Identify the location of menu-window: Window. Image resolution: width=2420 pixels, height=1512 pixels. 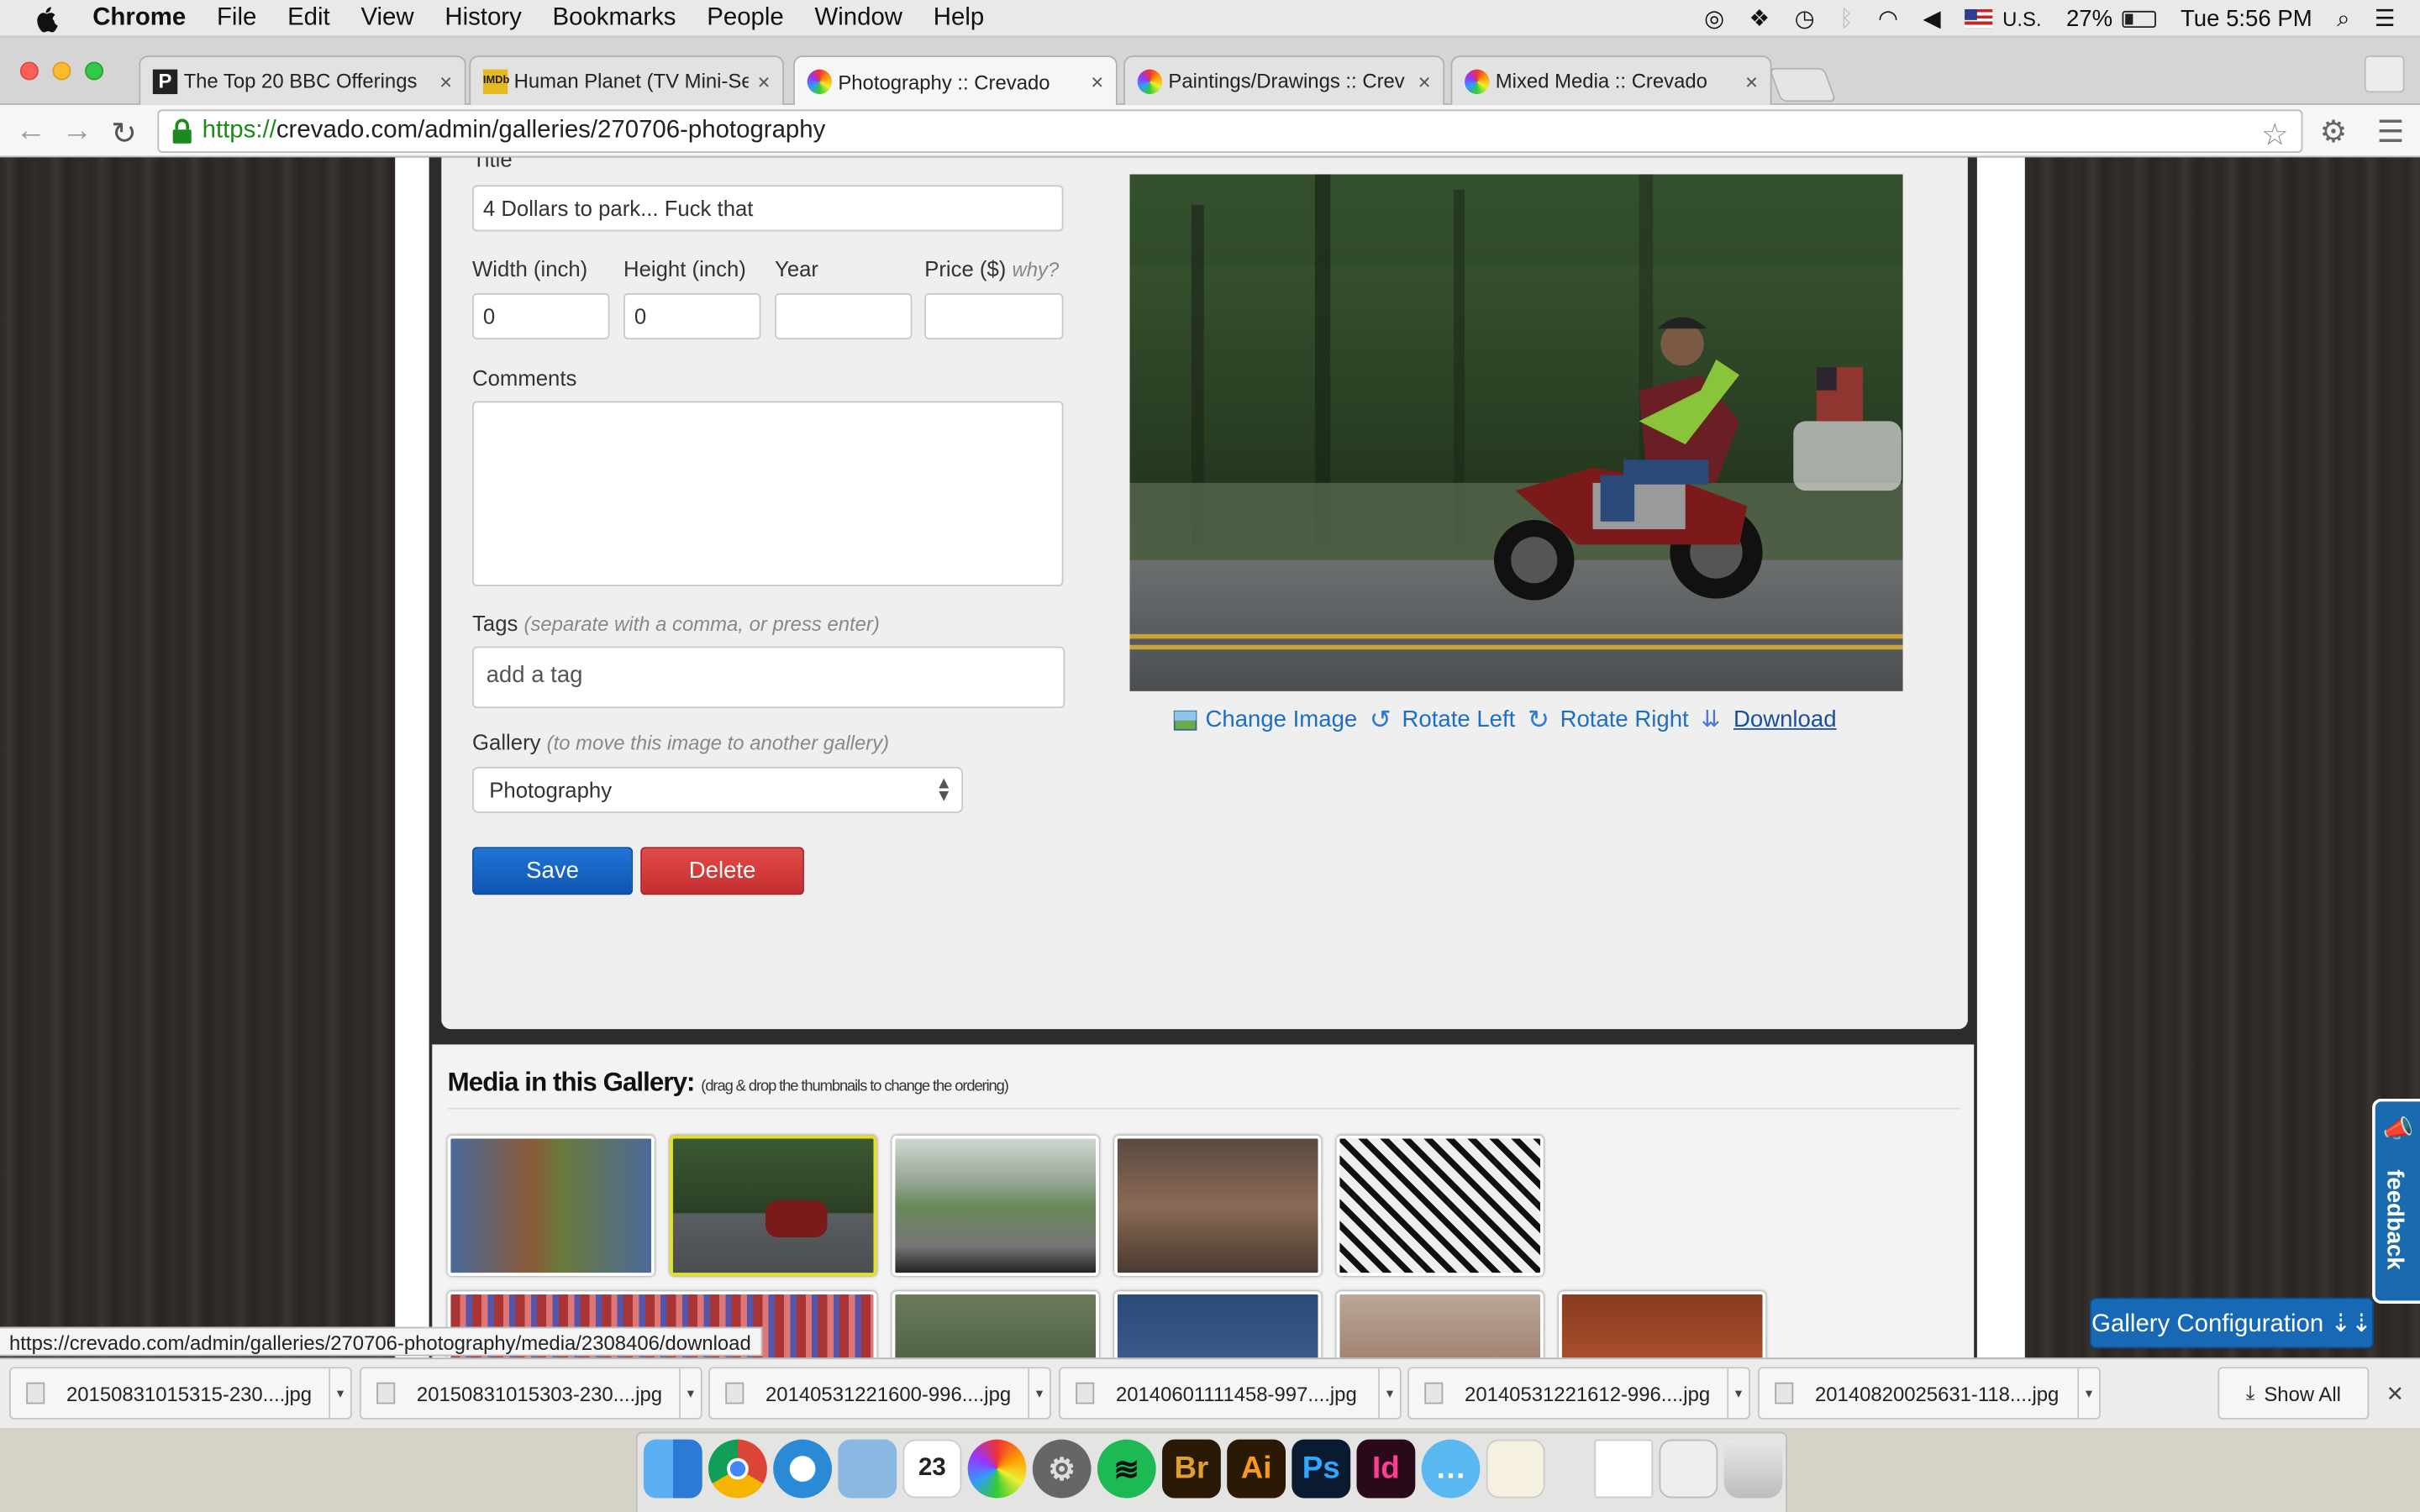
(859, 18).